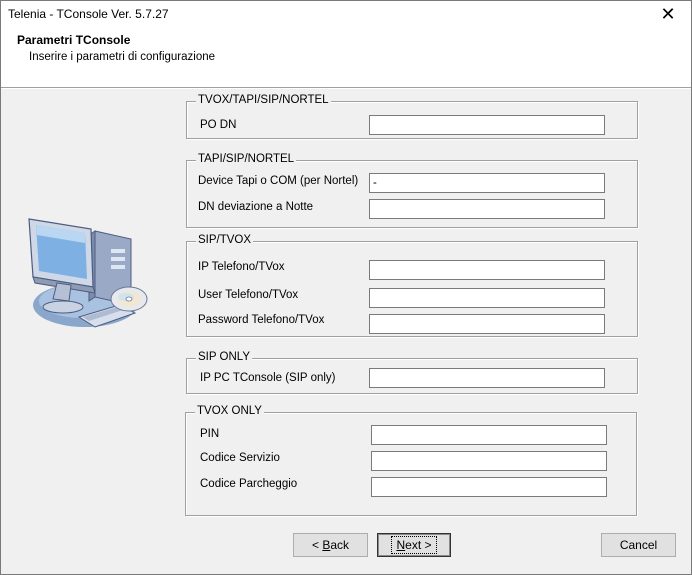 This screenshot has width=692, height=575. I want to click on po-dn-input, so click(487, 125).